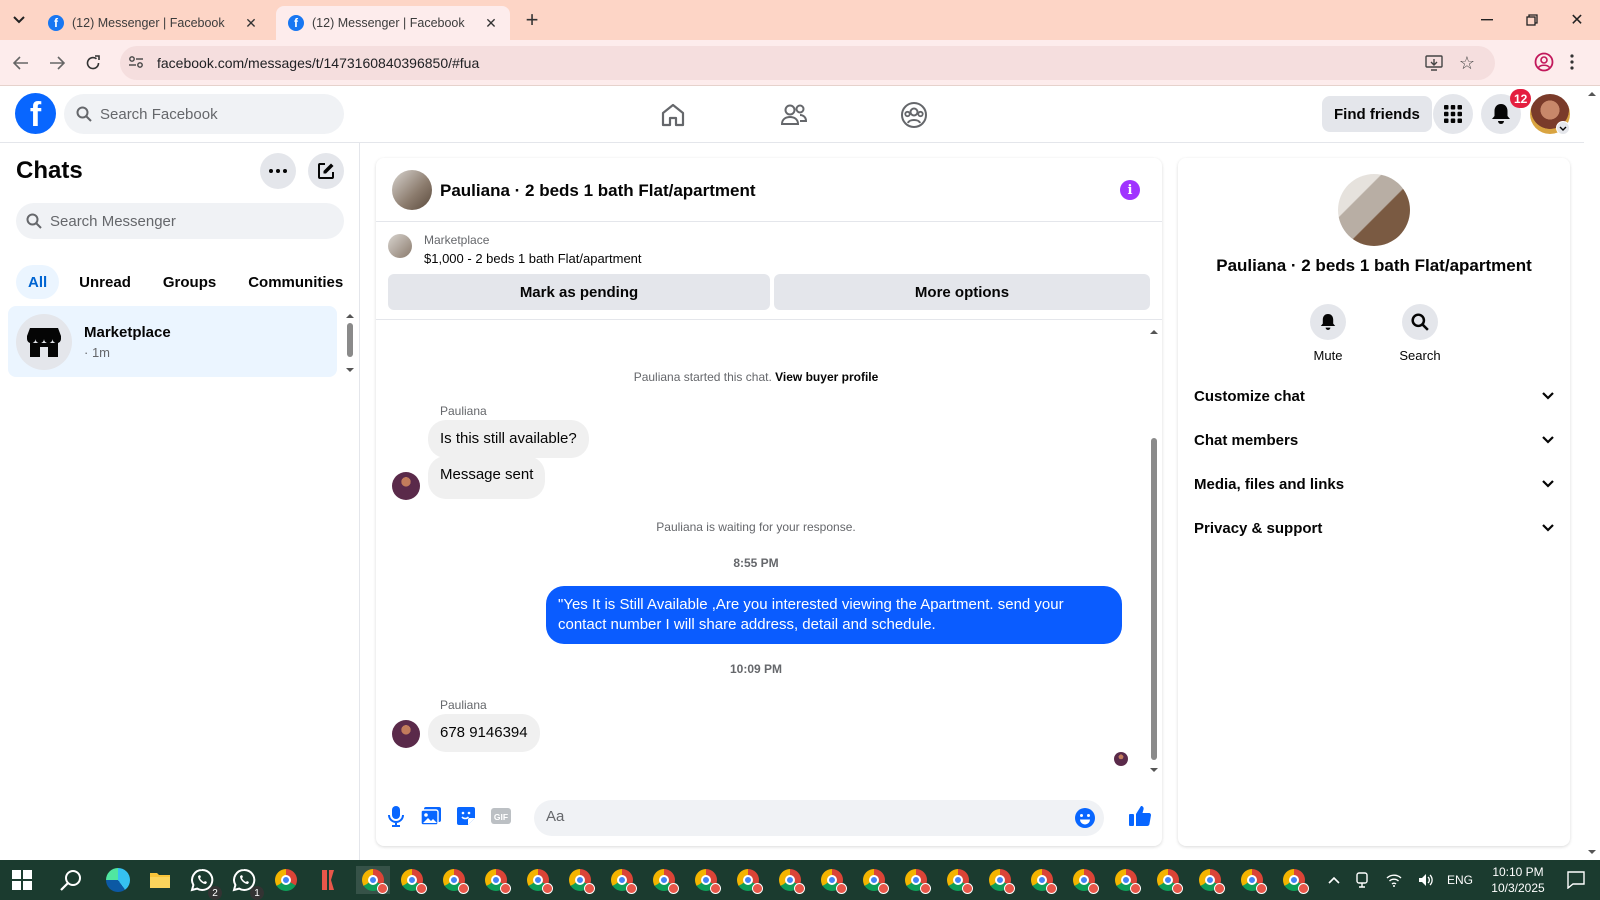 This screenshot has height=900, width=1600. What do you see at coordinates (487, 477) in the screenshot?
I see `message-bubble: Message sent` at bounding box center [487, 477].